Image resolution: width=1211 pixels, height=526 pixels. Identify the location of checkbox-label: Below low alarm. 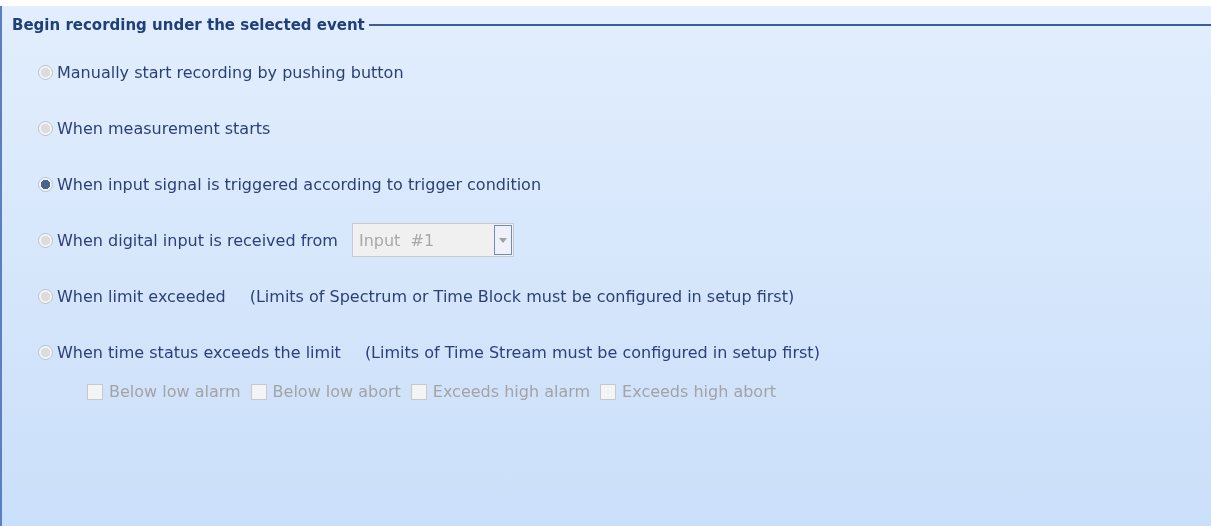
(175, 391).